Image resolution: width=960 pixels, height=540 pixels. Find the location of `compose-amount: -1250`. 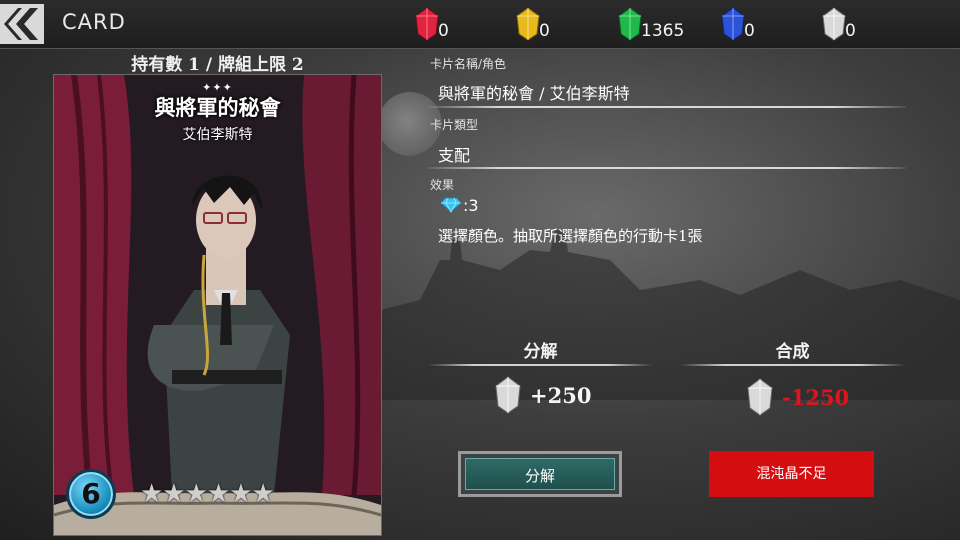

compose-amount: -1250 is located at coordinates (816, 397).